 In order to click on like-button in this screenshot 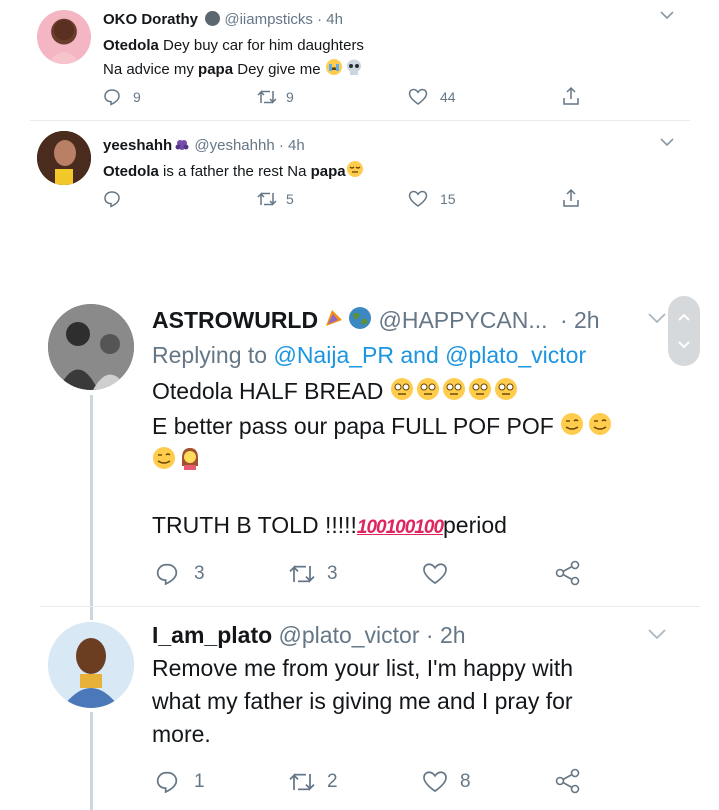, I will do `click(435, 574)`.